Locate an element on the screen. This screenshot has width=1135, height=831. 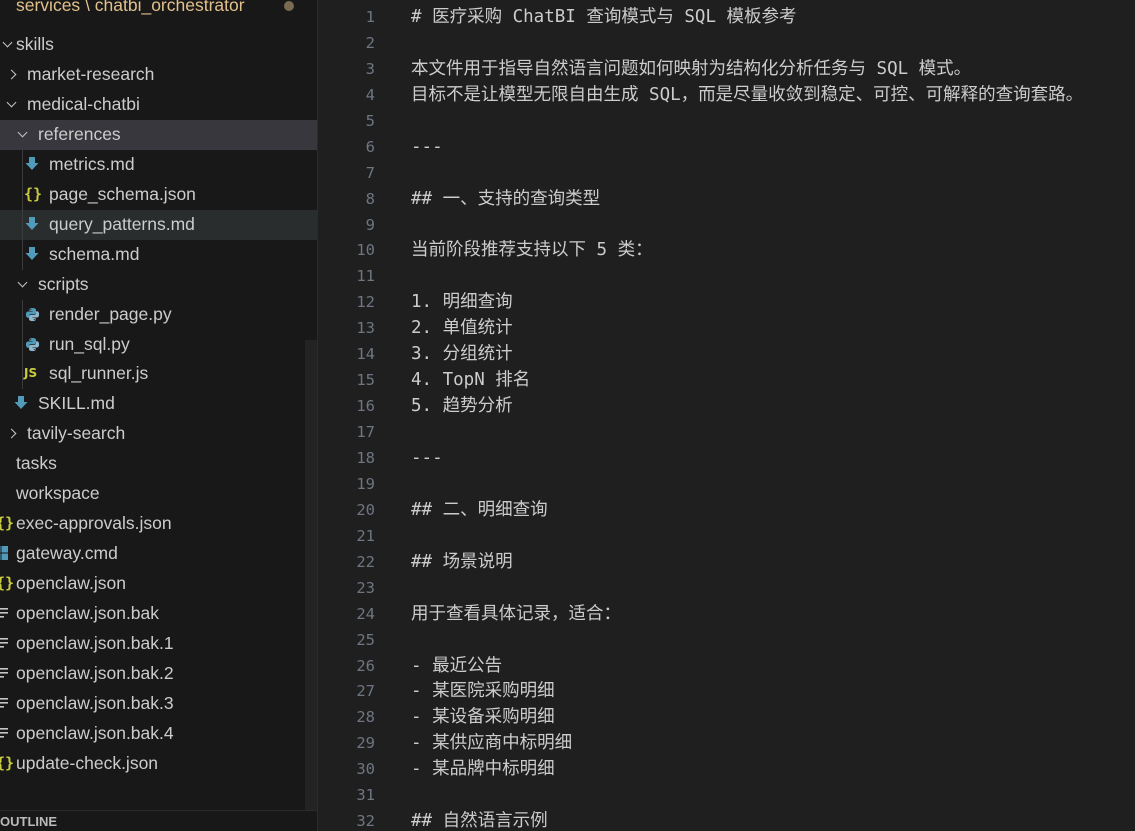
tree-file-openclaw-json-bak-1: openclaw.json.bak.1 is located at coordinates (158, 644).